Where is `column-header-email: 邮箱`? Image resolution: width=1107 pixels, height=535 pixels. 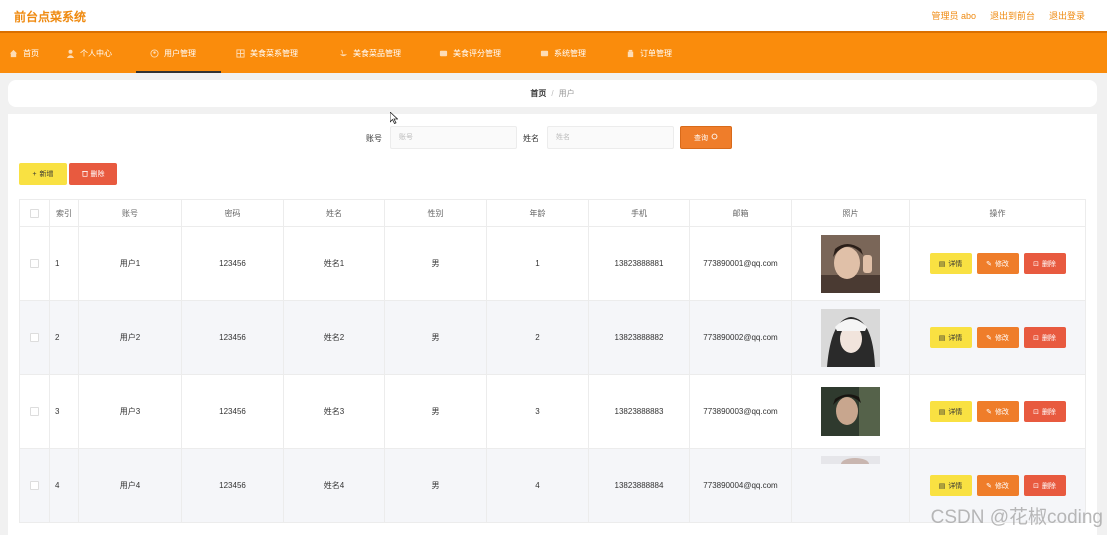
column-header-email: 邮箱 is located at coordinates (740, 213).